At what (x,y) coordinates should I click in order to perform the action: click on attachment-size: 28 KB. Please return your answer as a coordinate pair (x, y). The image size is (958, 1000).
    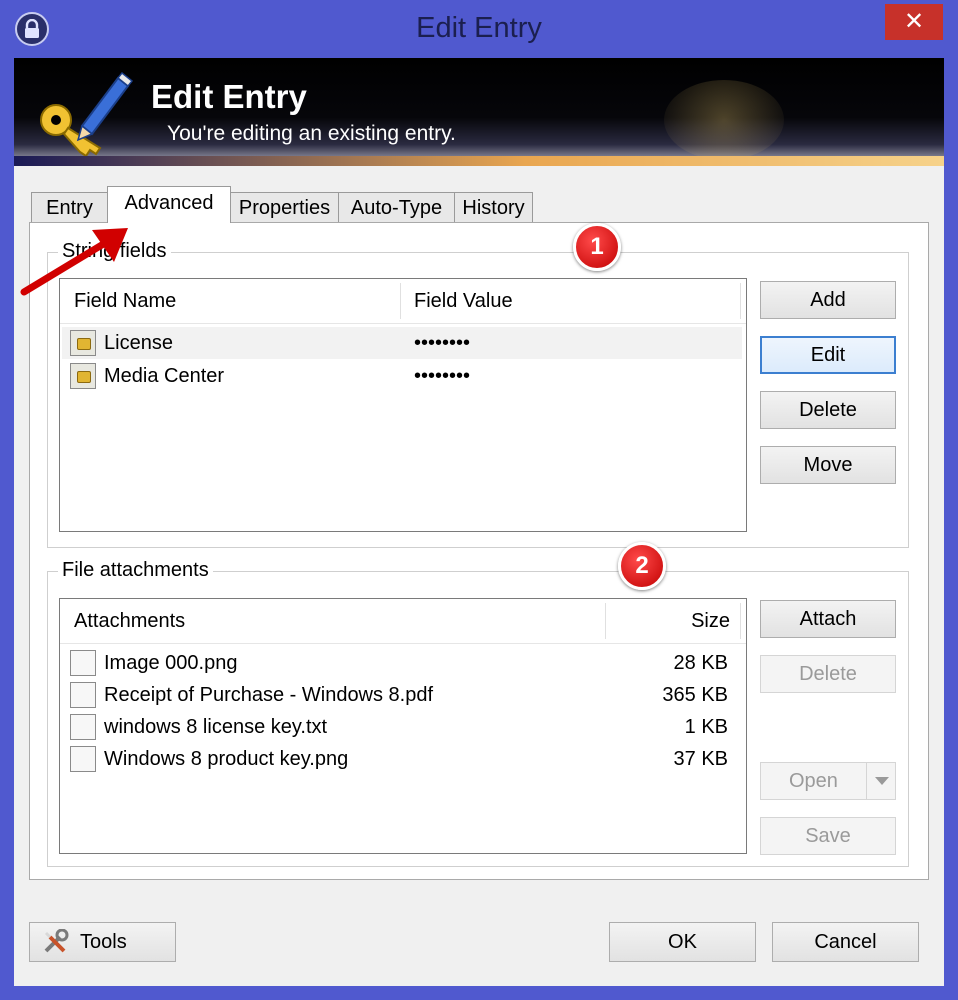
    Looking at the image, I should click on (700, 663).